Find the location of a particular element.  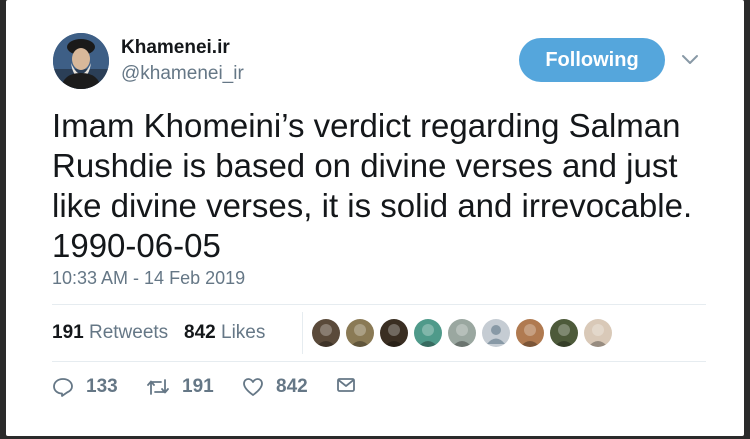

likes-stat: 842 Likes is located at coordinates (224, 332).